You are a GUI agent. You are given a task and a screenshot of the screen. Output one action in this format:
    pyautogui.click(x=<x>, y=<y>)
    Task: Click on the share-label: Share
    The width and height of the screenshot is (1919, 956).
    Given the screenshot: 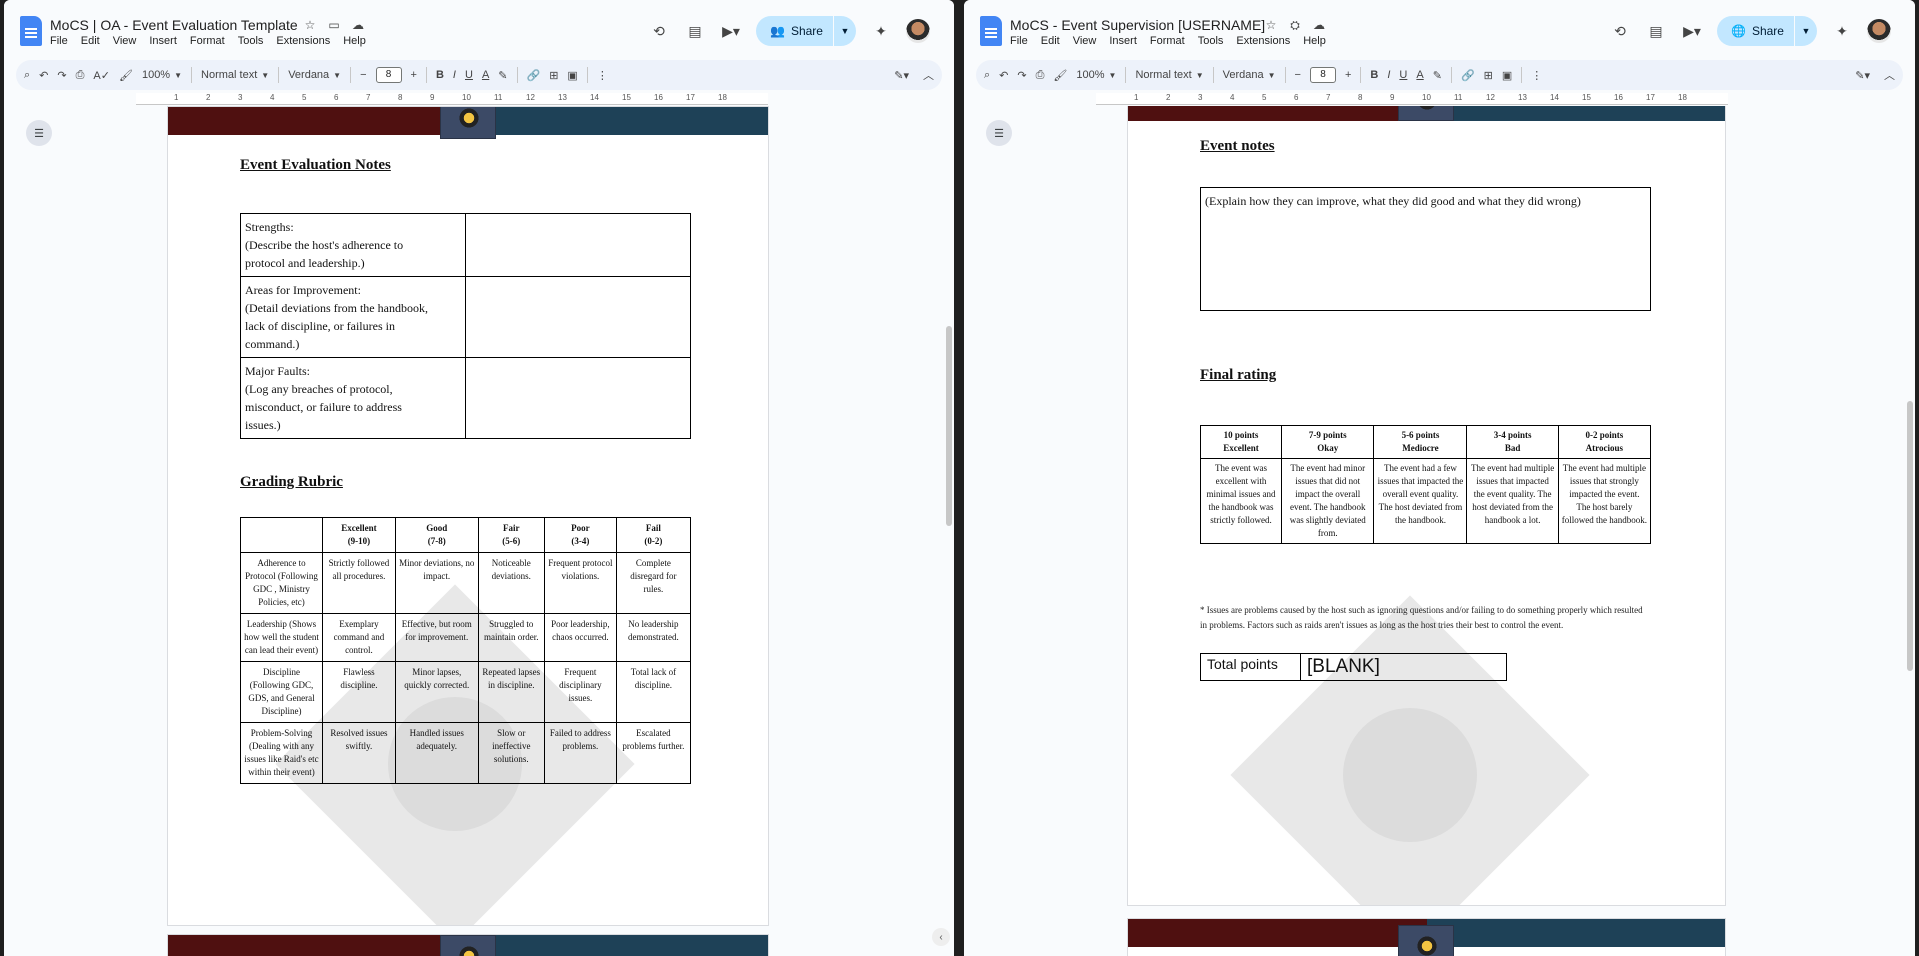 What is the action you would take?
    pyautogui.click(x=806, y=31)
    